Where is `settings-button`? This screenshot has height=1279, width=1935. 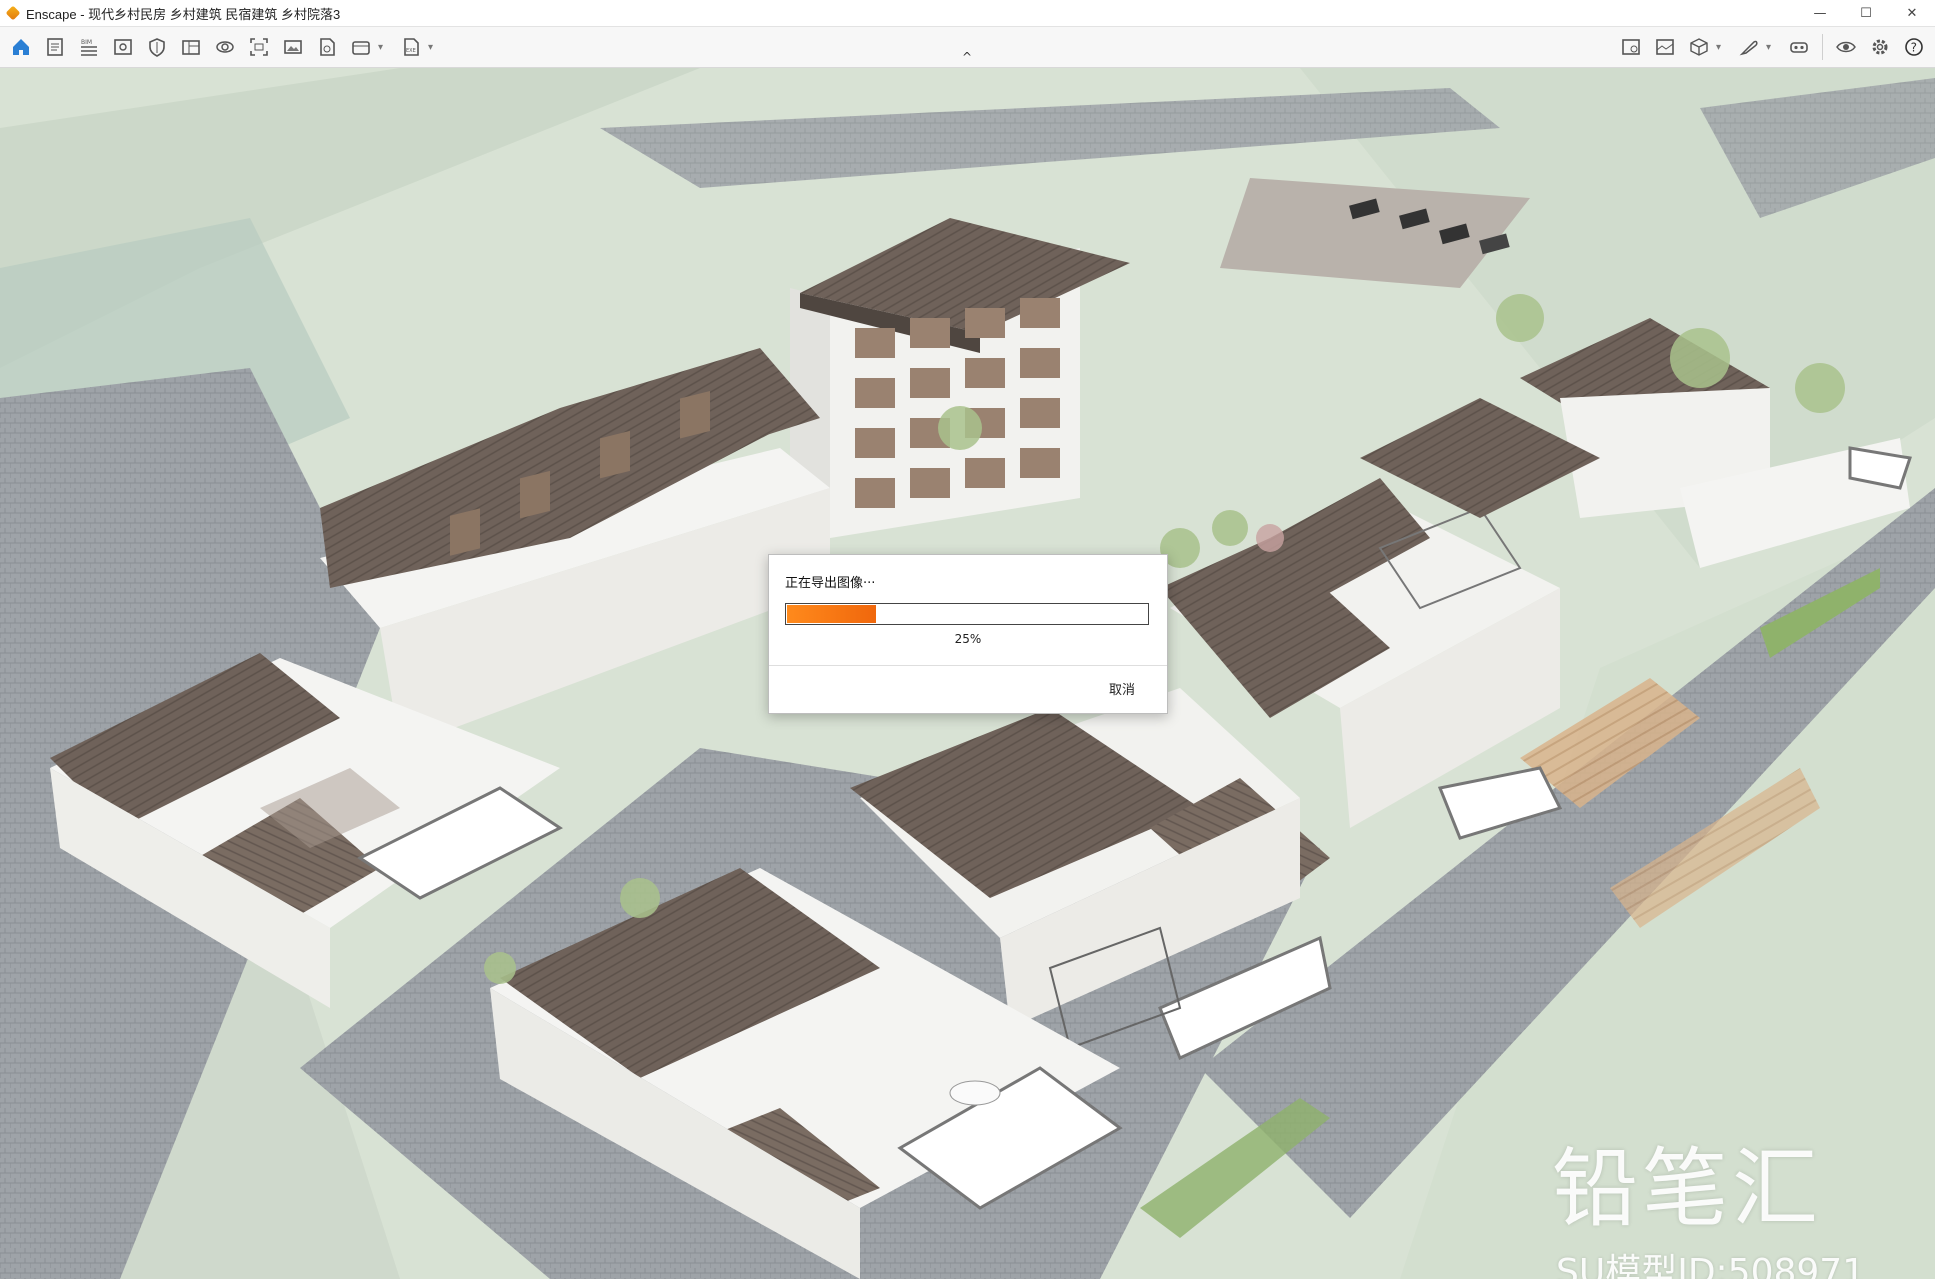 settings-button is located at coordinates (1880, 47).